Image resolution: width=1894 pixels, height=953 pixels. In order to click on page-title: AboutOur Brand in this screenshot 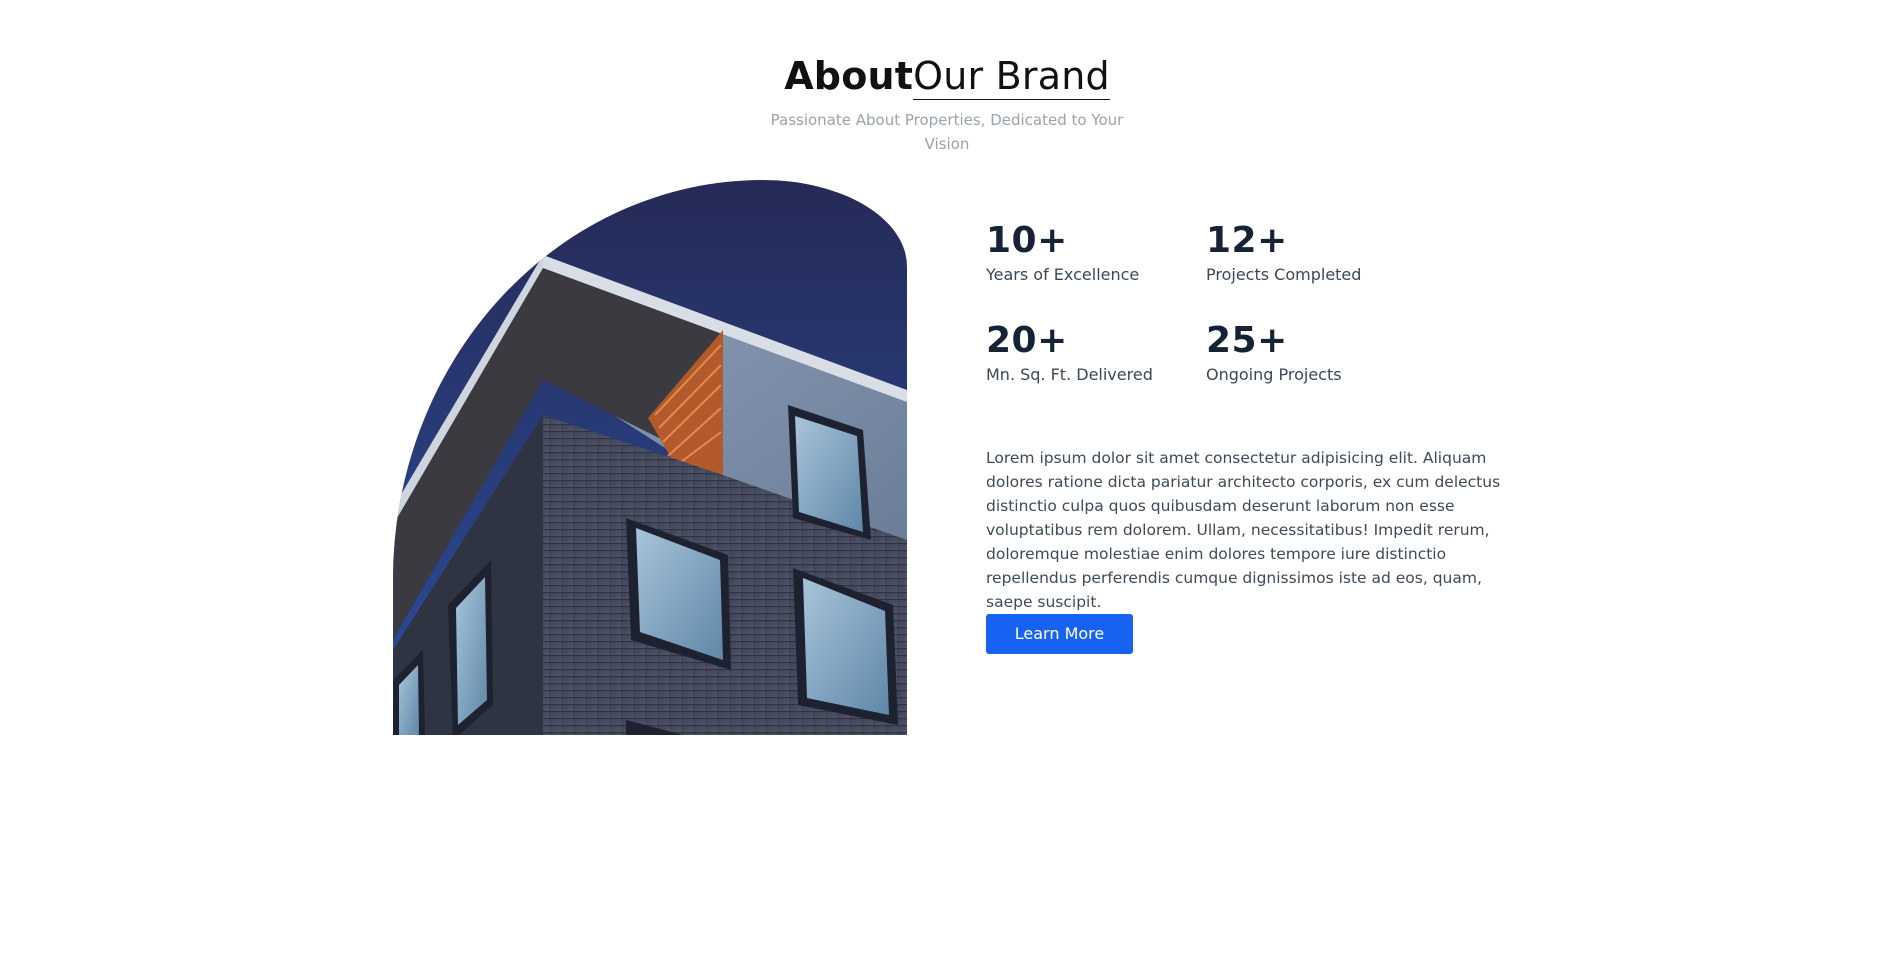, I will do `click(947, 76)`.